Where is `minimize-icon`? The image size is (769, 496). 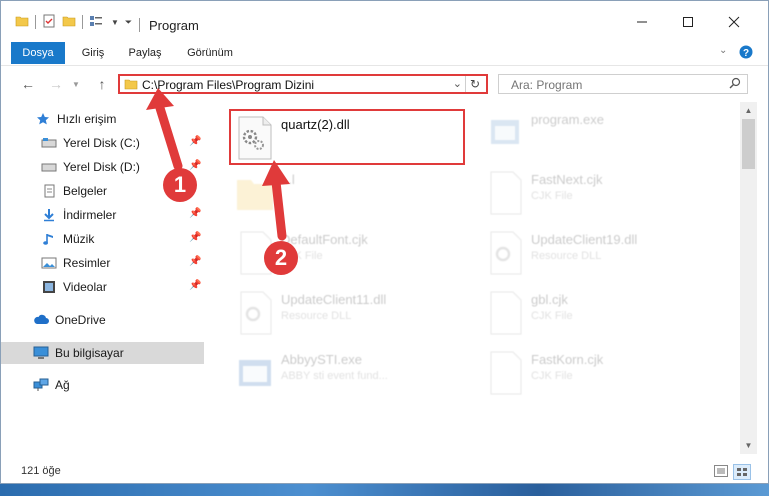 minimize-icon is located at coordinates (642, 22).